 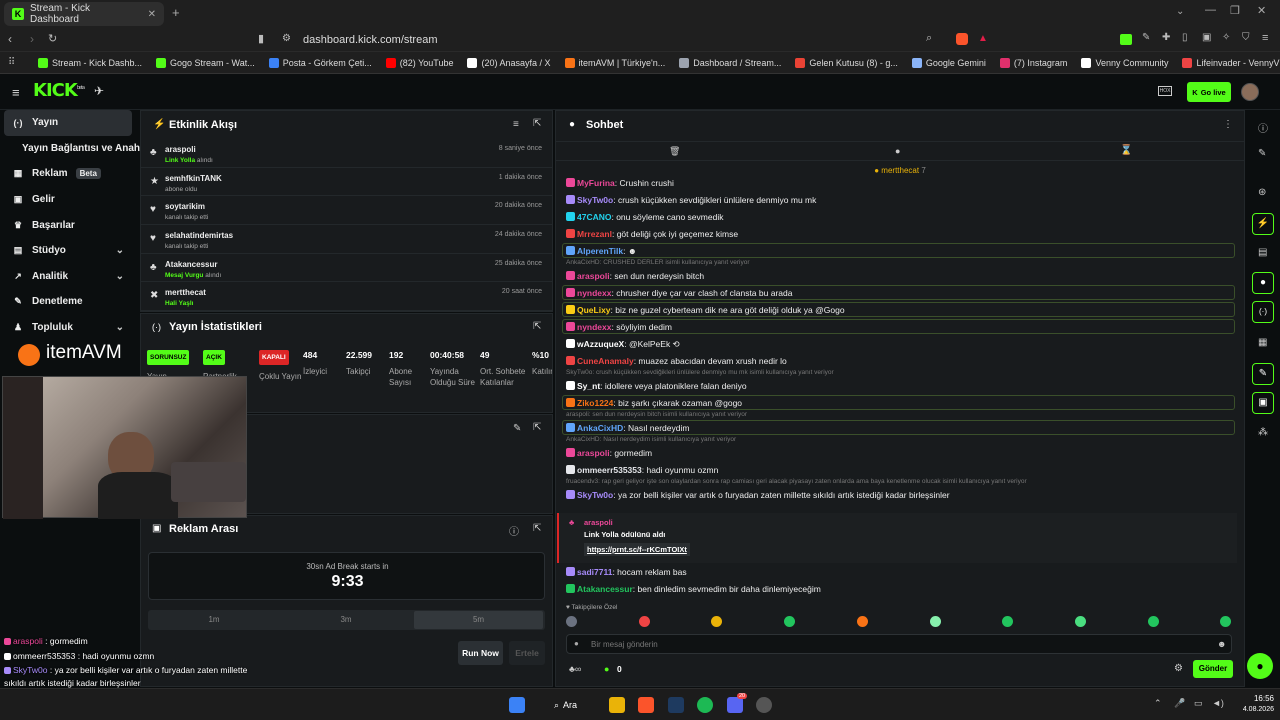 I want to click on pinned-users-icon: ♣∞, so click(x=575, y=669).